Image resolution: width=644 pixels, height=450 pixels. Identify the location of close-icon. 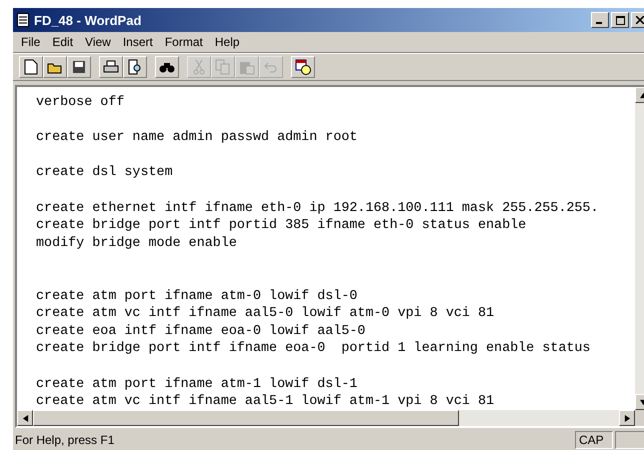
(640, 20).